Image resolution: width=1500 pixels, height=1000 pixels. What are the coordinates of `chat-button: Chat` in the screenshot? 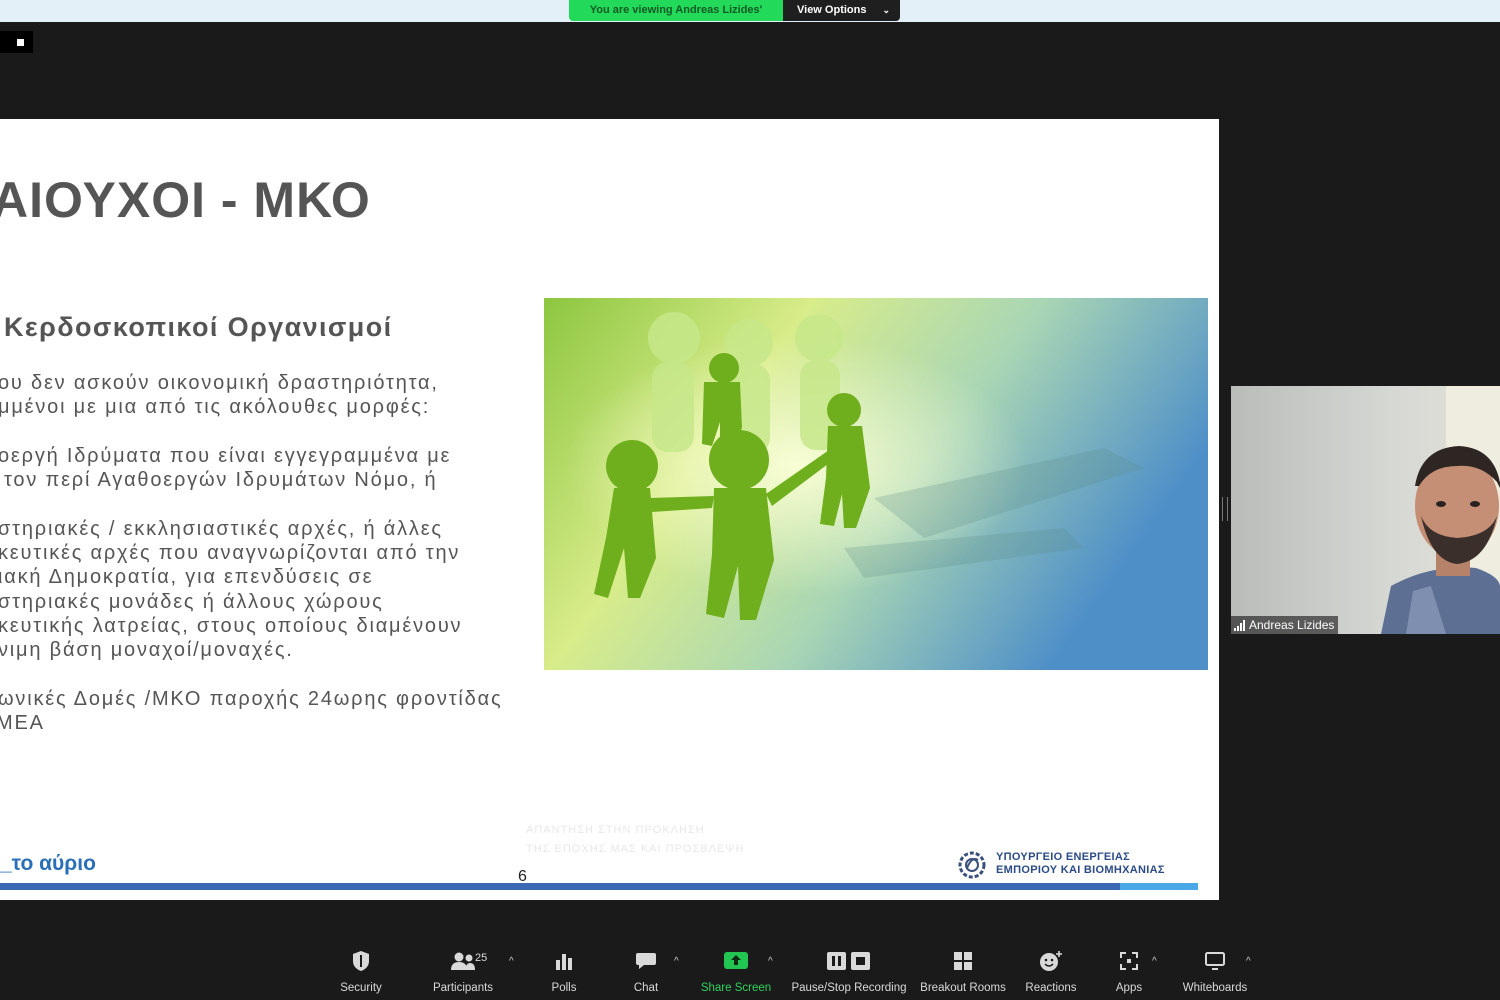 It's located at (646, 971).